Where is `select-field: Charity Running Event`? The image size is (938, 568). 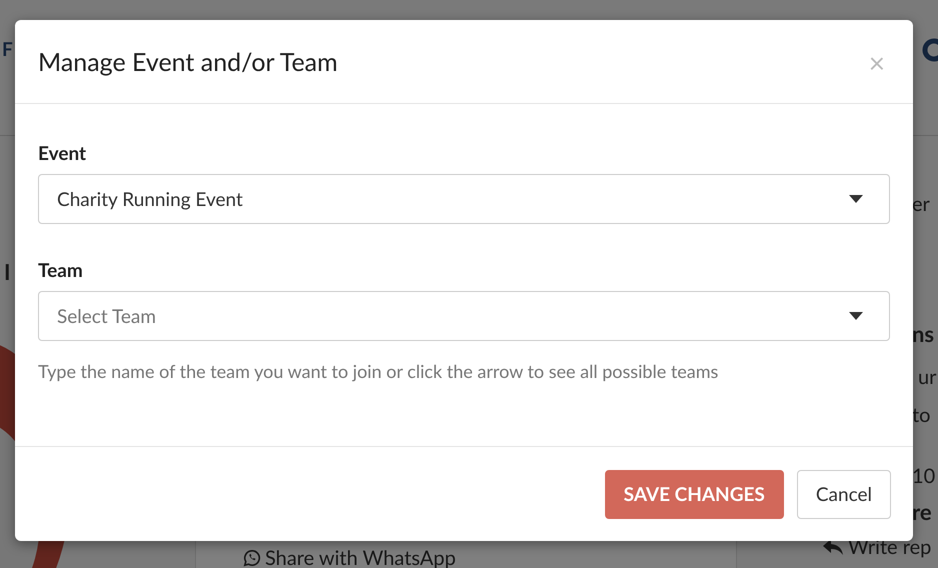 select-field: Charity Running Event is located at coordinates (464, 199).